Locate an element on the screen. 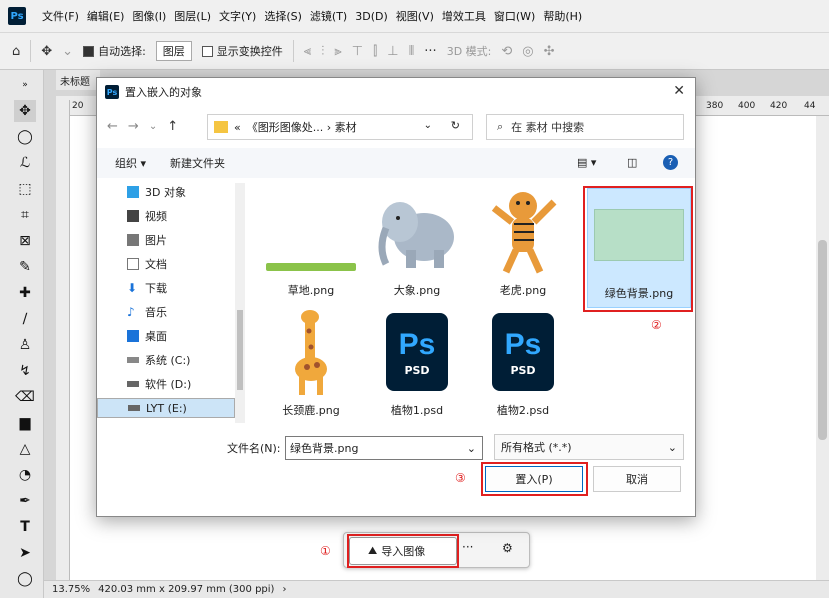  nav-item-drive-c: 系统 (C:) is located at coordinates (182, 360).